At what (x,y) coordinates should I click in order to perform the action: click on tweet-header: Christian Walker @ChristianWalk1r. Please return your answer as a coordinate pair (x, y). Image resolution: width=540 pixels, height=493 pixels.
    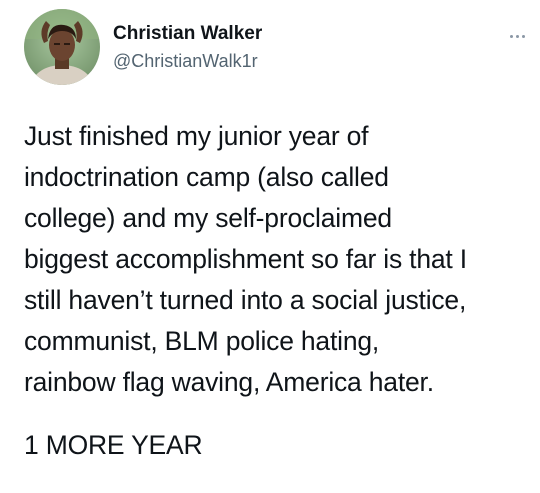
    Looking at the image, I should click on (274, 47).